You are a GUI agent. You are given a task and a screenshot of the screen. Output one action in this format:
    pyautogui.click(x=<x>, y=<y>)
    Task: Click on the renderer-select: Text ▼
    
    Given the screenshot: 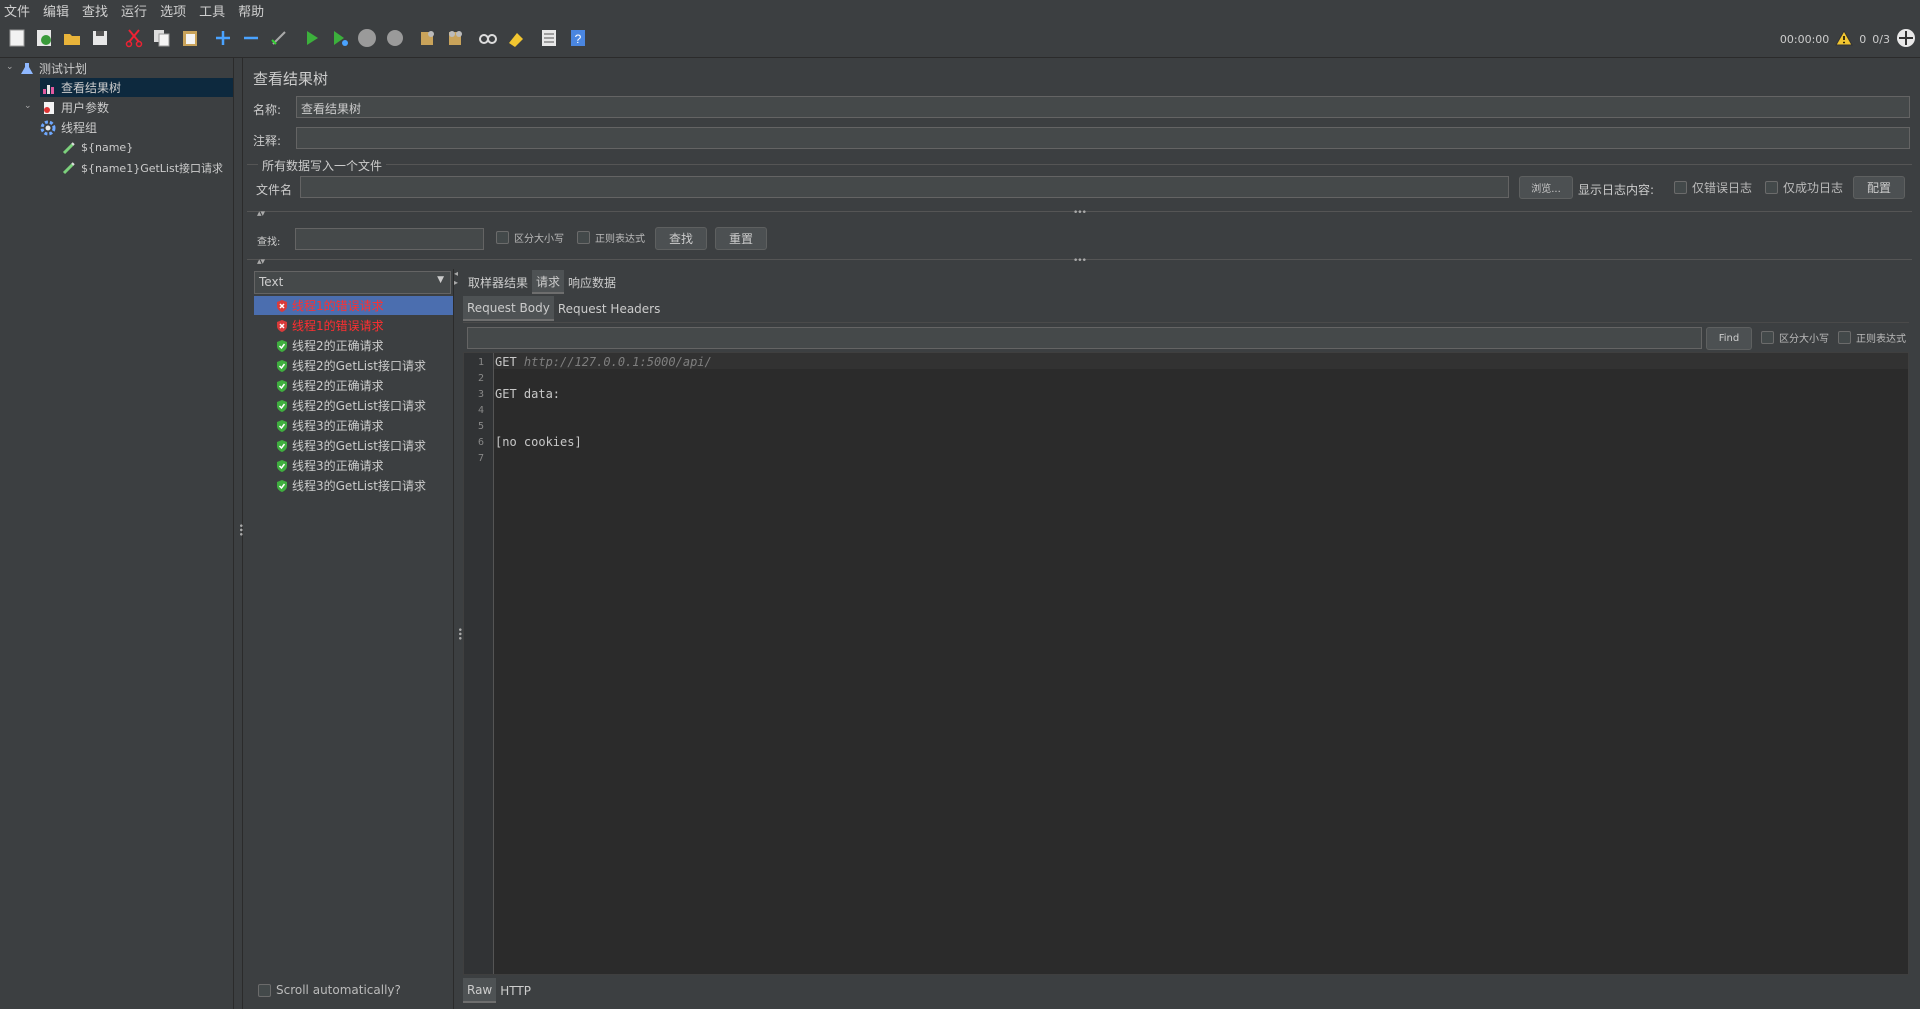 What is the action you would take?
    pyautogui.click(x=352, y=282)
    